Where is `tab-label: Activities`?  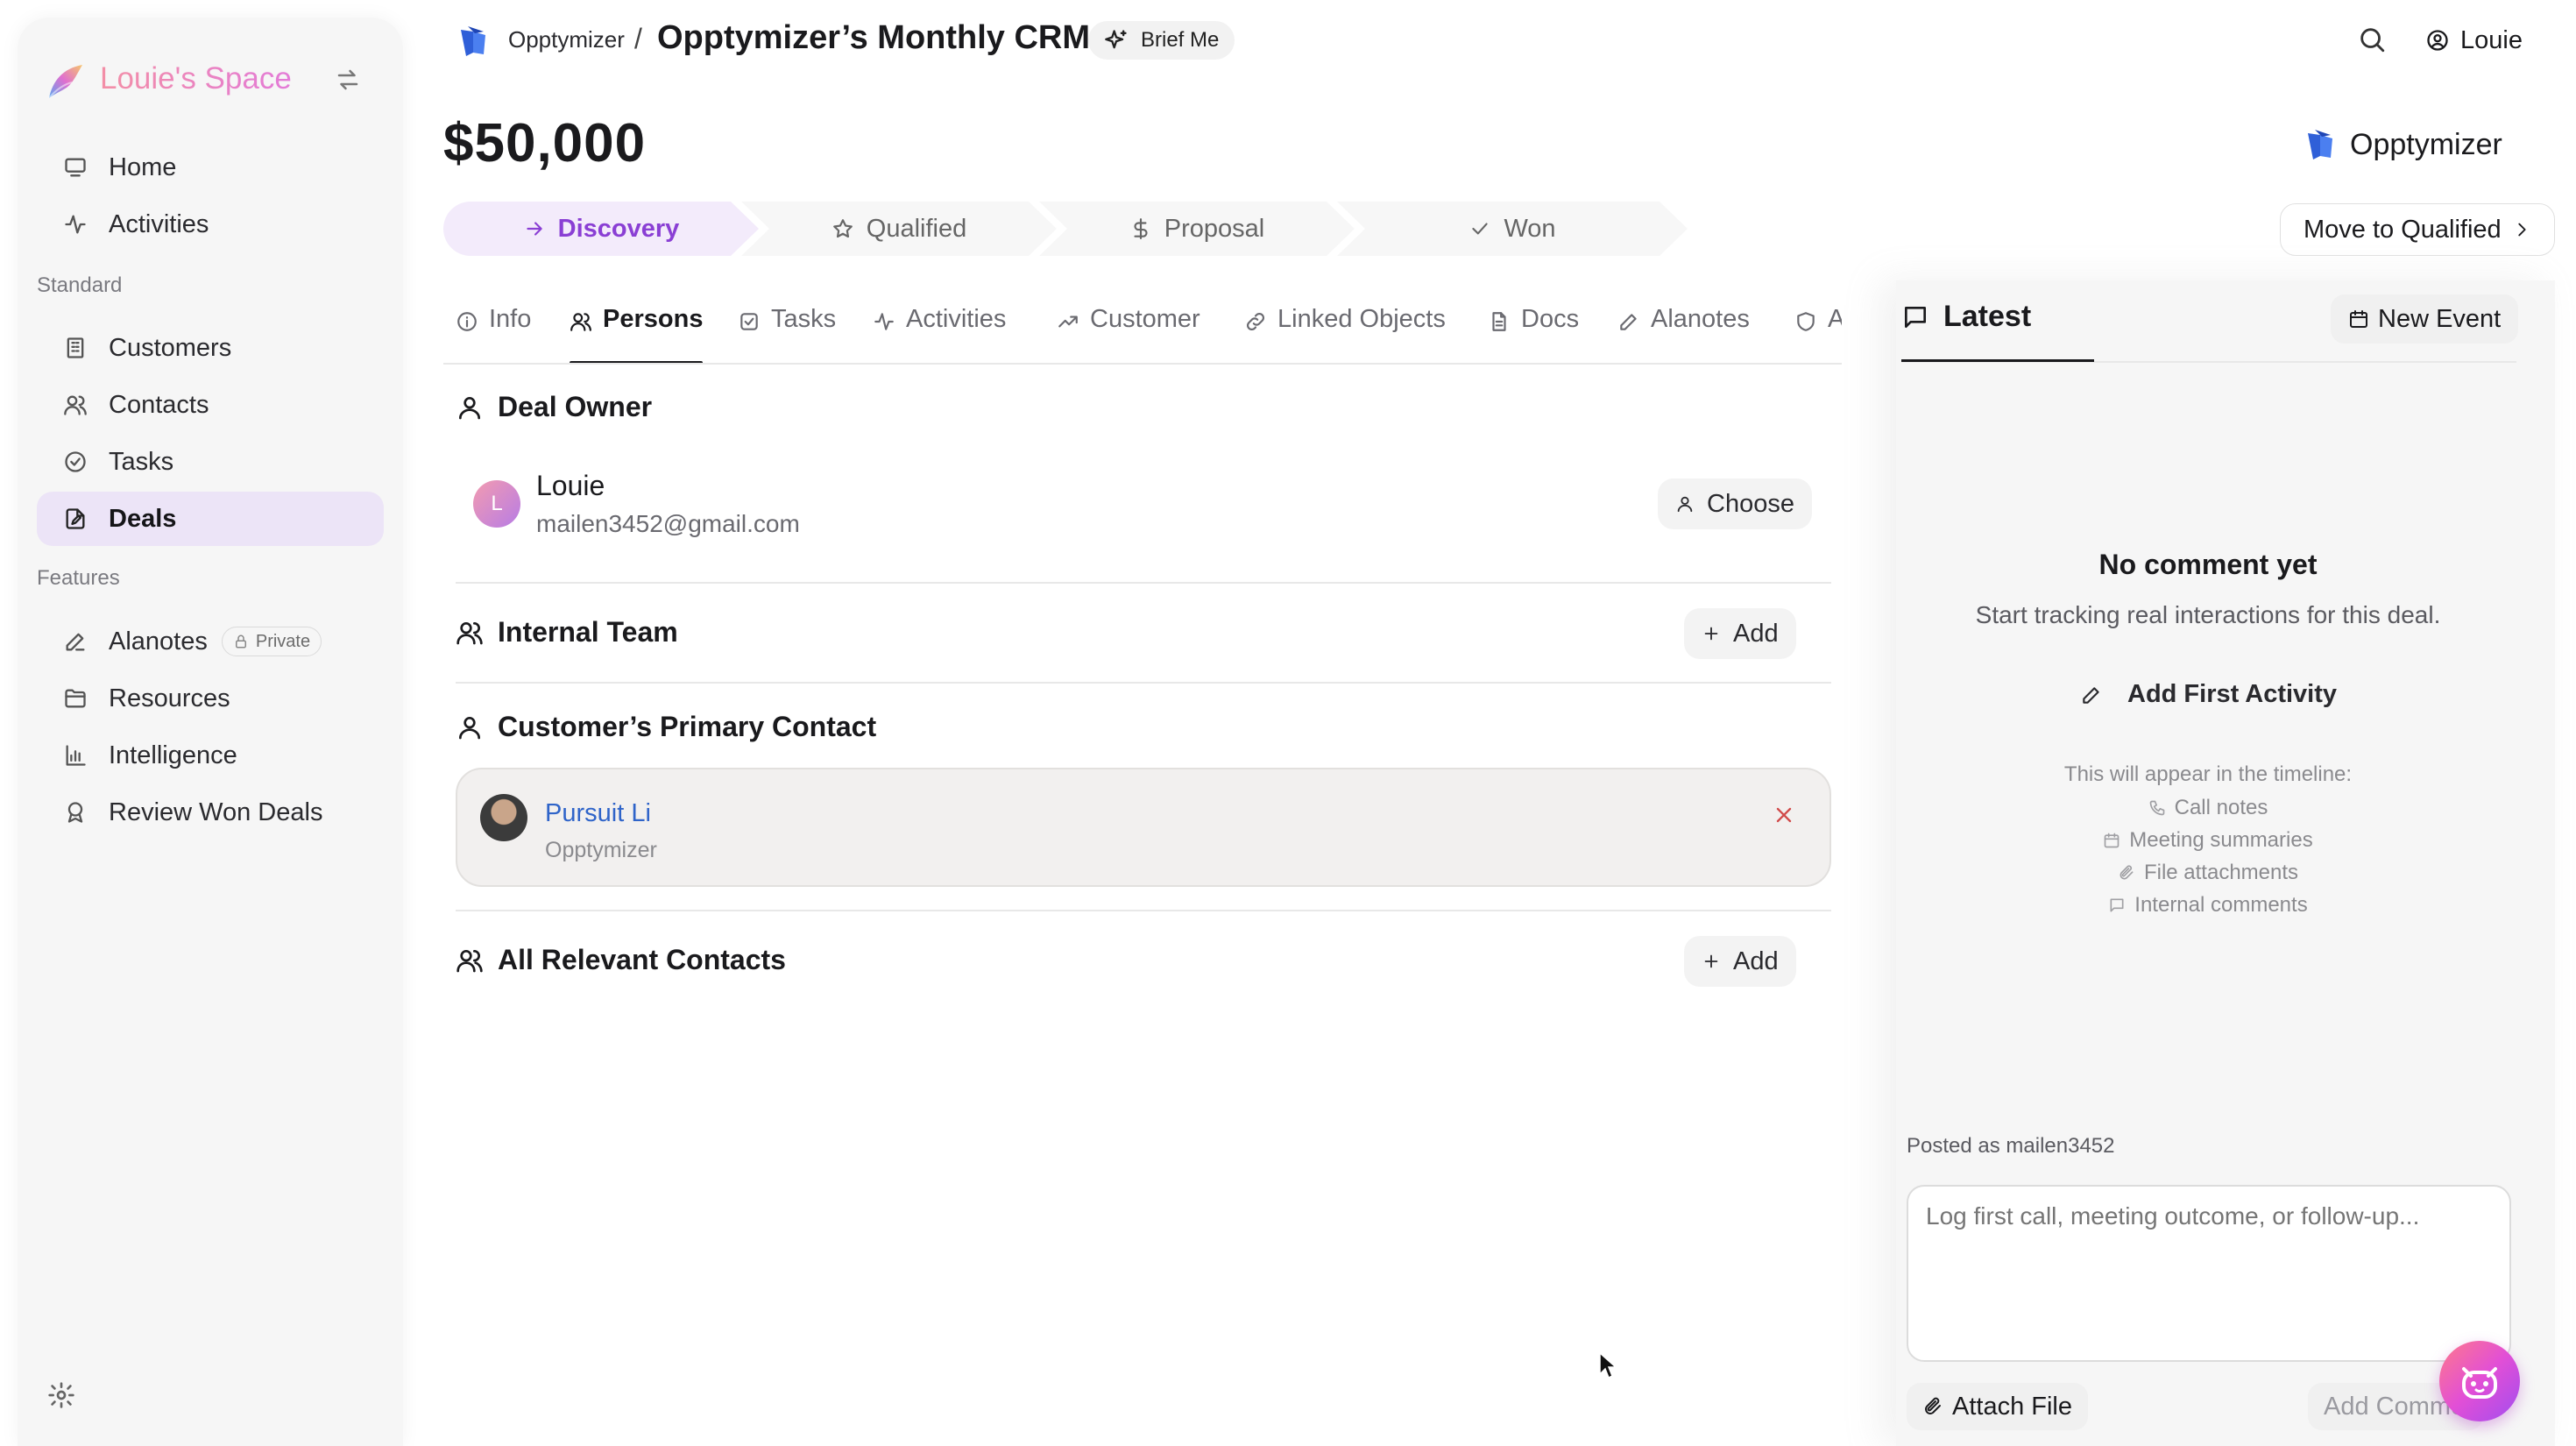 tab-label: Activities is located at coordinates (956, 319).